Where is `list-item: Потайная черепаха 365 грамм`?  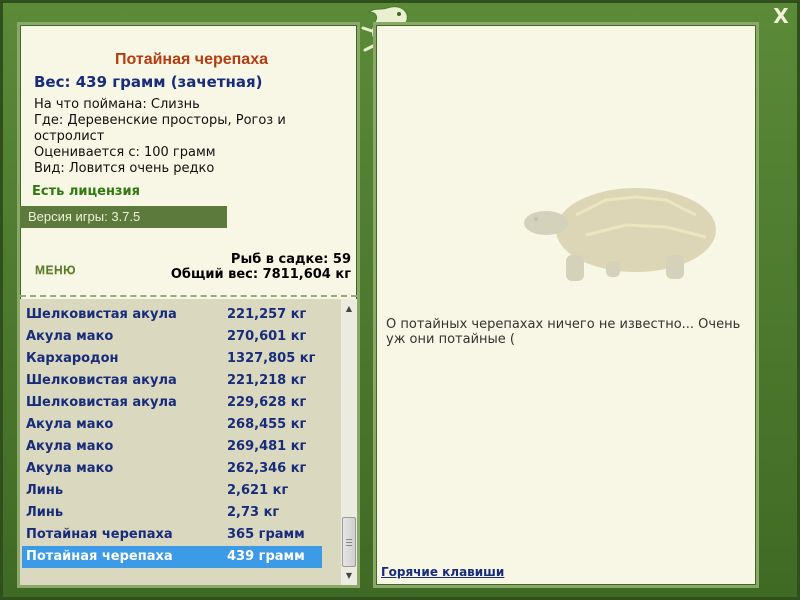
list-item: Потайная черепаха 365 грамм is located at coordinates (172, 535).